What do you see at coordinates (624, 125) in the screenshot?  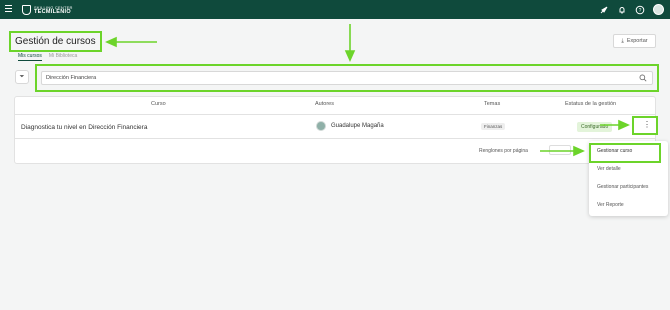 I see `arrow-to-kebab-head` at bounding box center [624, 125].